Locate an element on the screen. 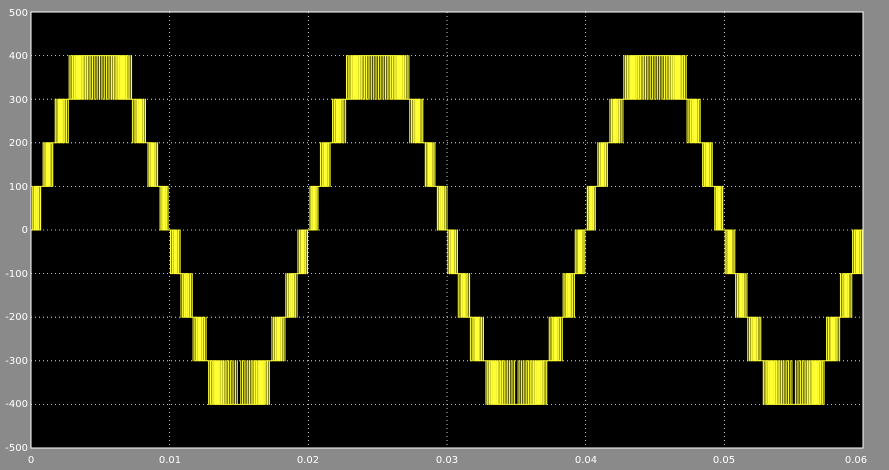  y-tick-label: -100 is located at coordinates (16, 274).